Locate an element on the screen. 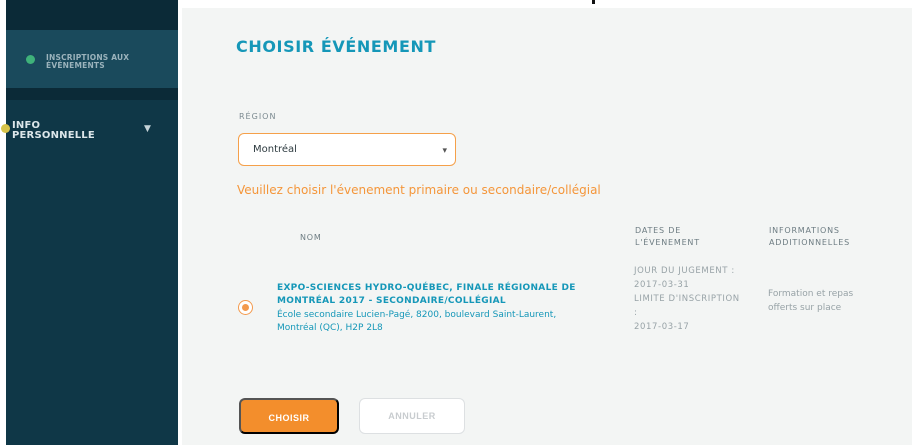 The width and height of the screenshot is (912, 445). top-bar is located at coordinates (547, 4).